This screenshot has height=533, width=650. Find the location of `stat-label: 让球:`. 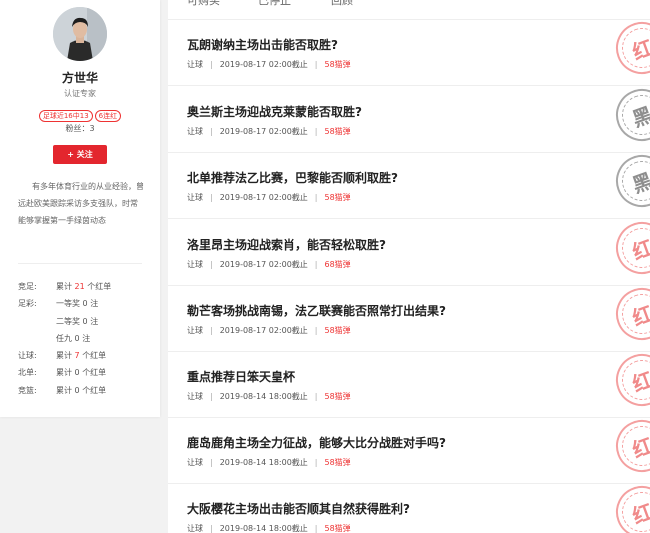

stat-label: 让球: is located at coordinates (27, 356).